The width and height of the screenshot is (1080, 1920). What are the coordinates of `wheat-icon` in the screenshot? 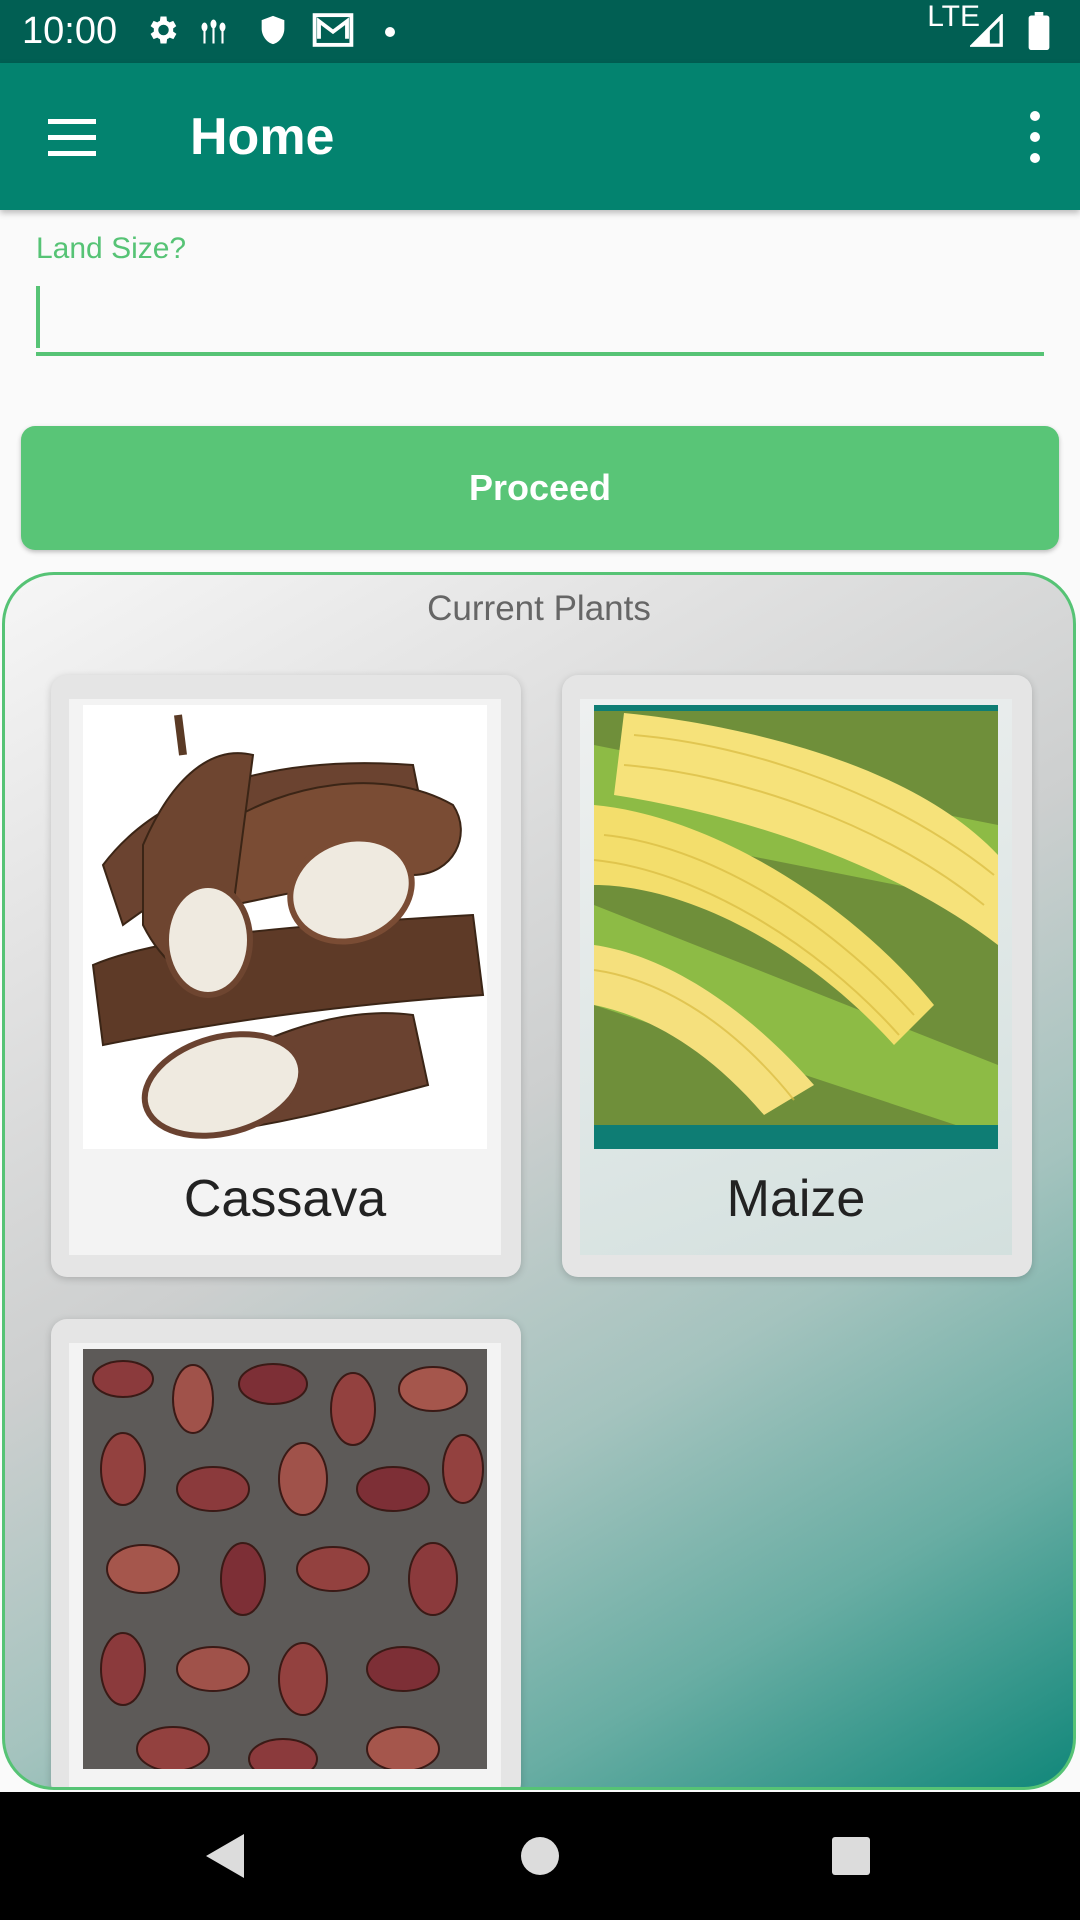 It's located at (213, 31).